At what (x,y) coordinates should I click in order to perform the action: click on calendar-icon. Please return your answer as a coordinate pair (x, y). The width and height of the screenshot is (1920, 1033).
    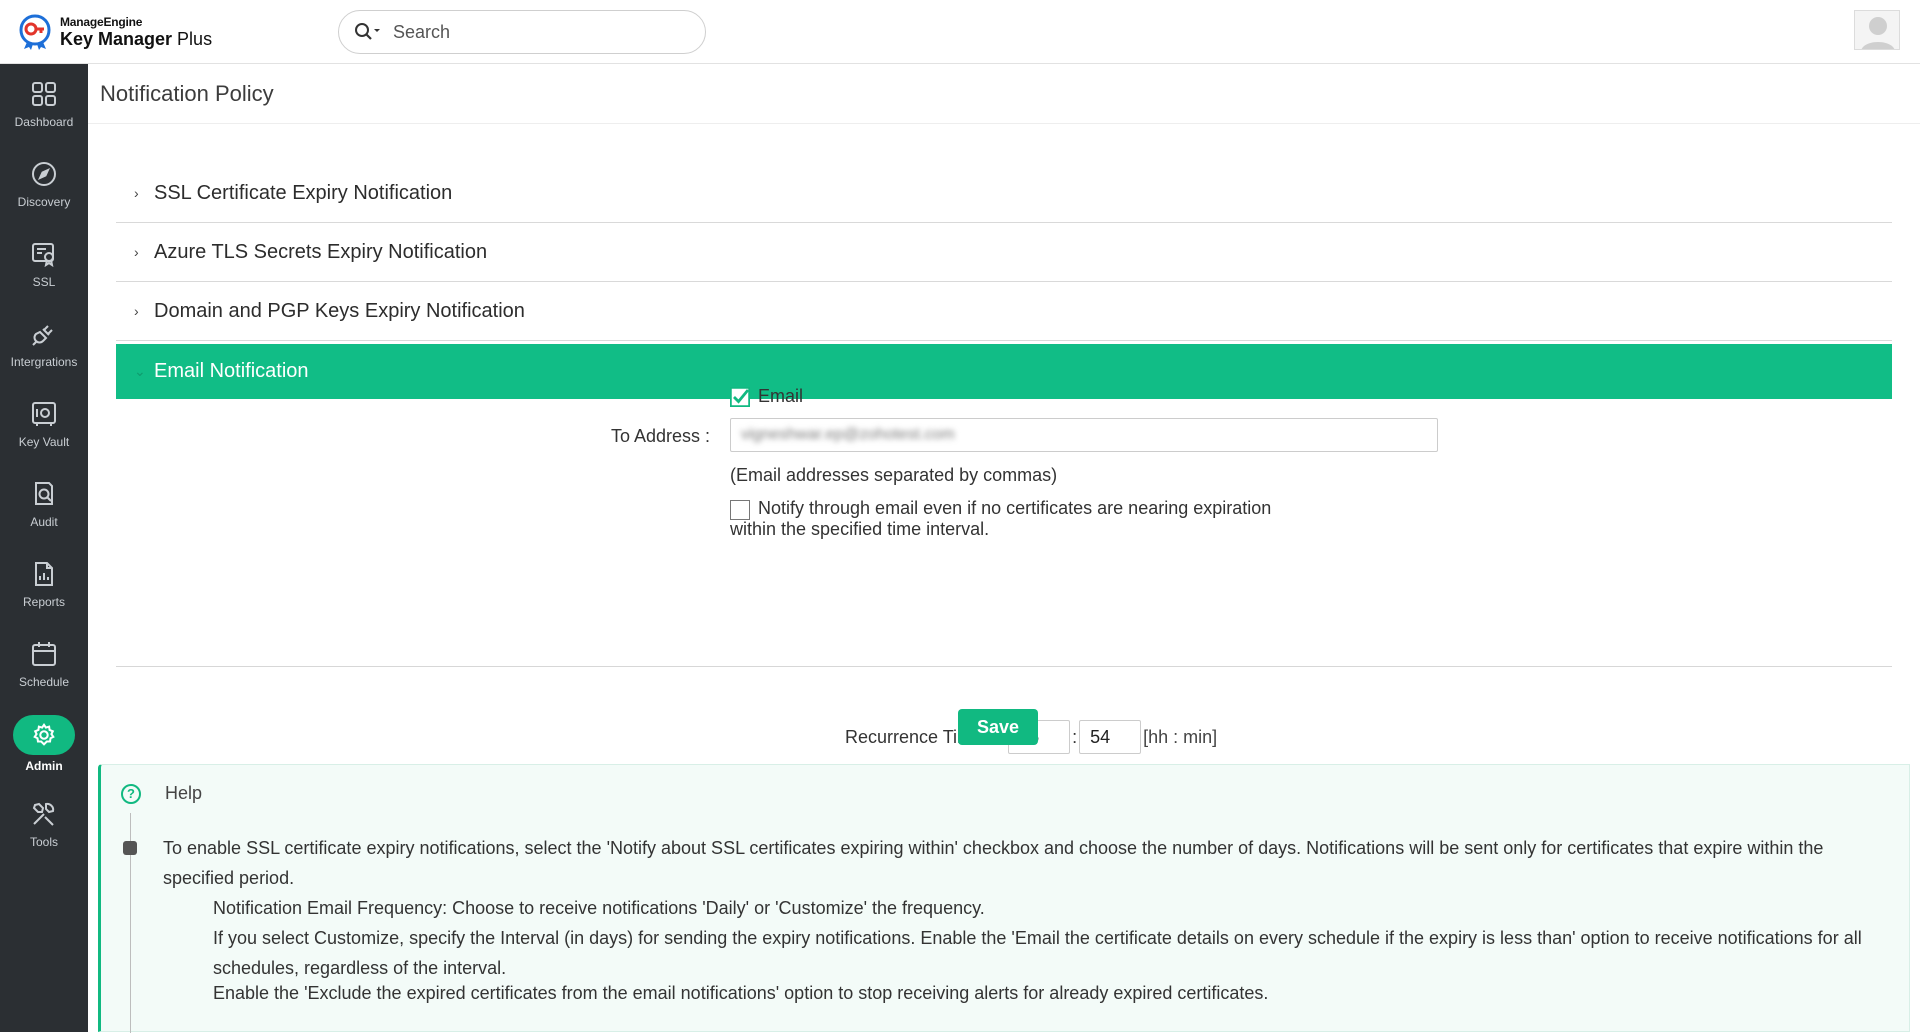
    Looking at the image, I should click on (44, 654).